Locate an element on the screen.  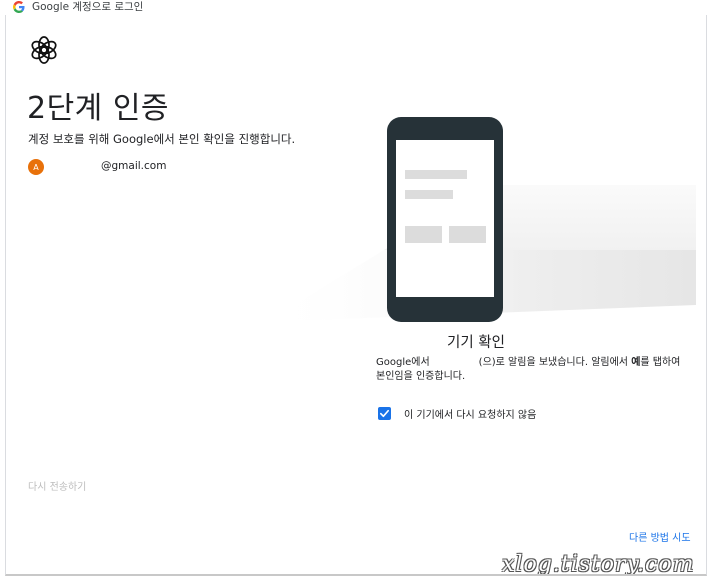
check-icon is located at coordinates (384, 413).